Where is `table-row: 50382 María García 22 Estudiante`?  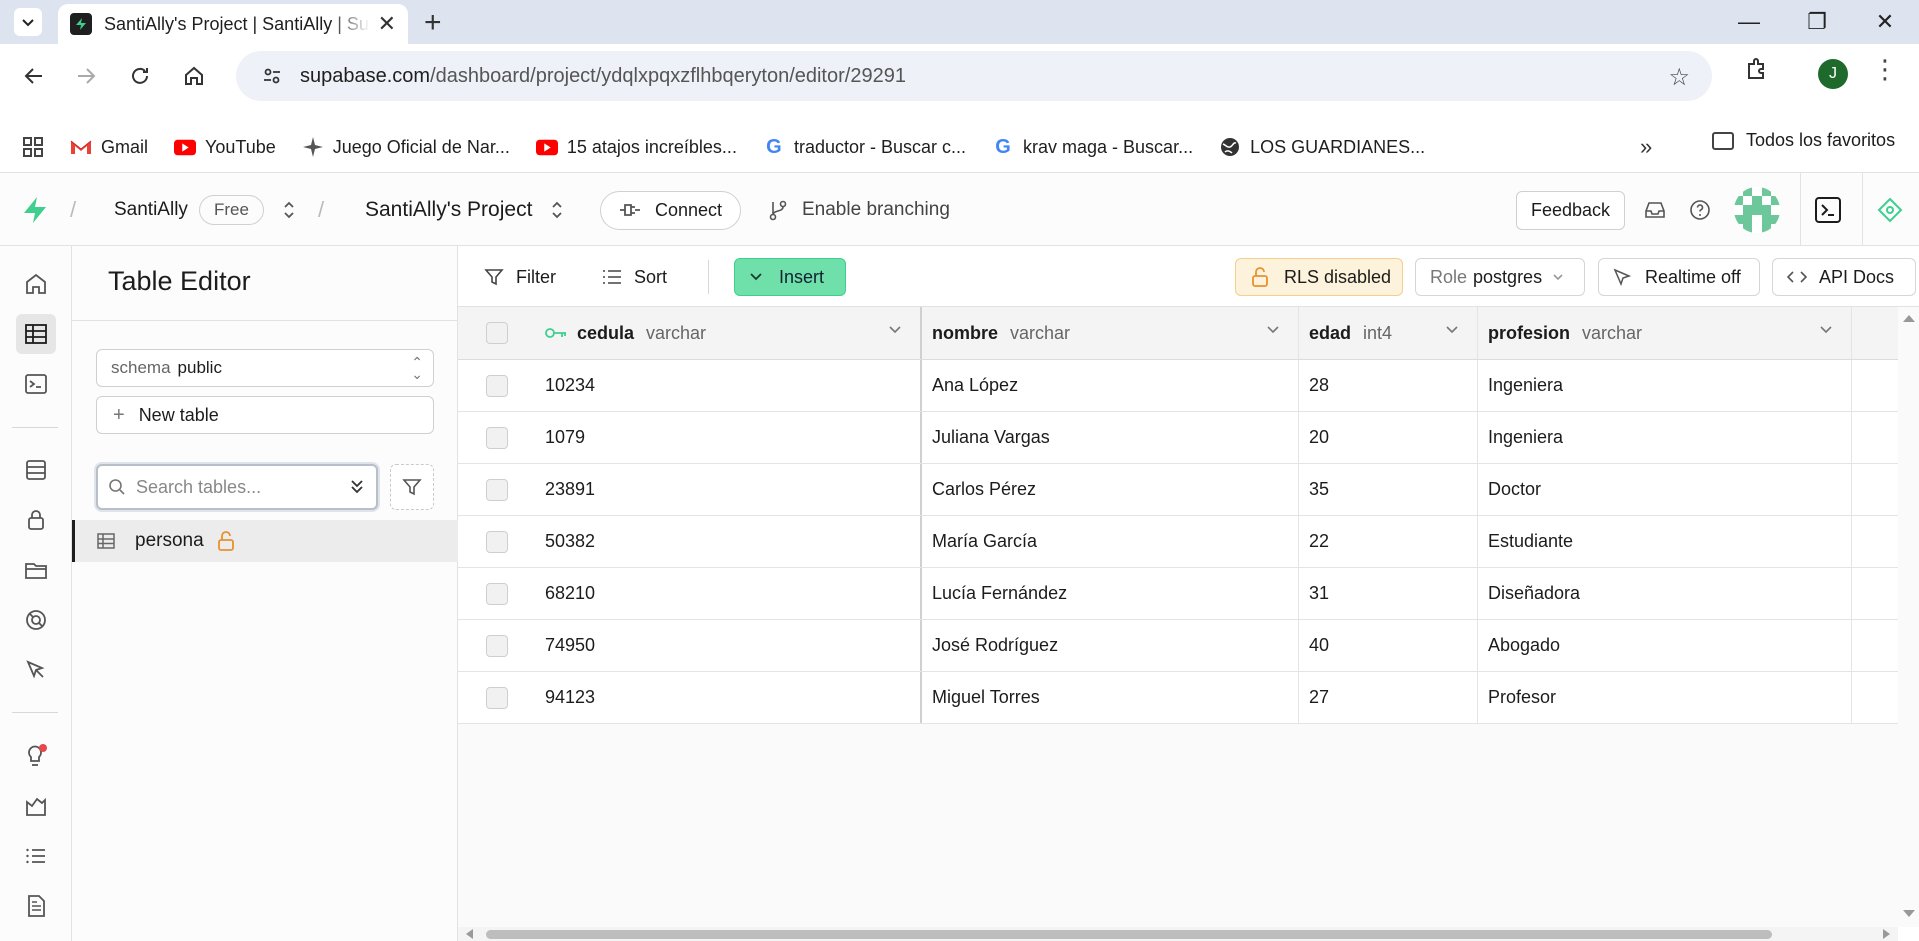 table-row: 50382 María García 22 Estudiante is located at coordinates (1178, 542).